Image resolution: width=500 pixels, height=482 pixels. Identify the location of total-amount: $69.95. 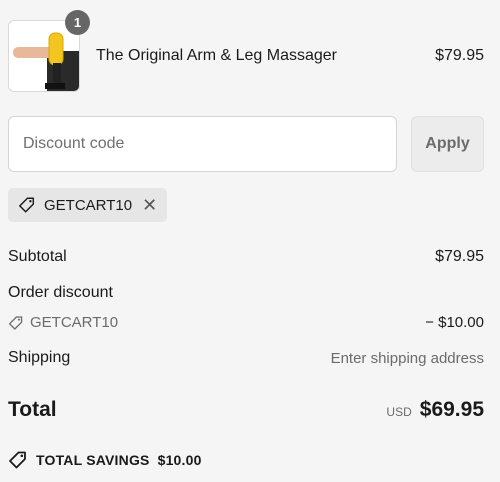
(451, 409).